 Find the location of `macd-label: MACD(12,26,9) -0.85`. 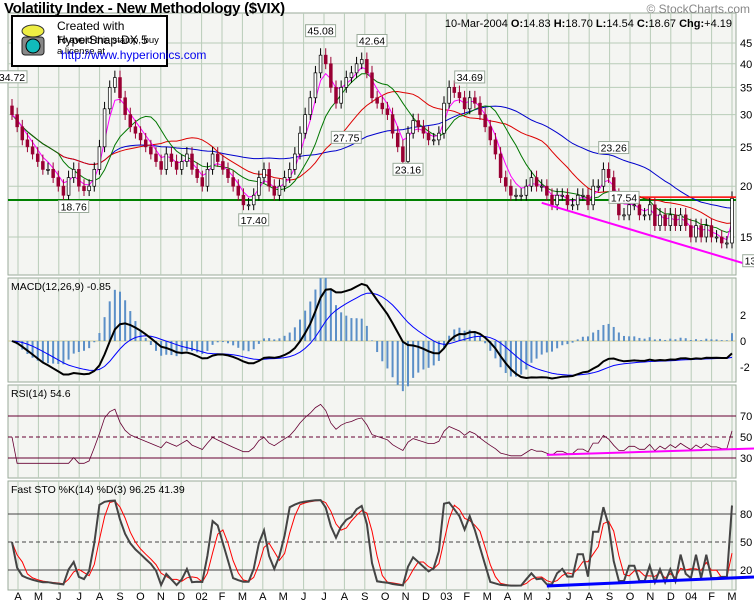

macd-label: MACD(12,26,9) -0.85 is located at coordinates (61, 287).